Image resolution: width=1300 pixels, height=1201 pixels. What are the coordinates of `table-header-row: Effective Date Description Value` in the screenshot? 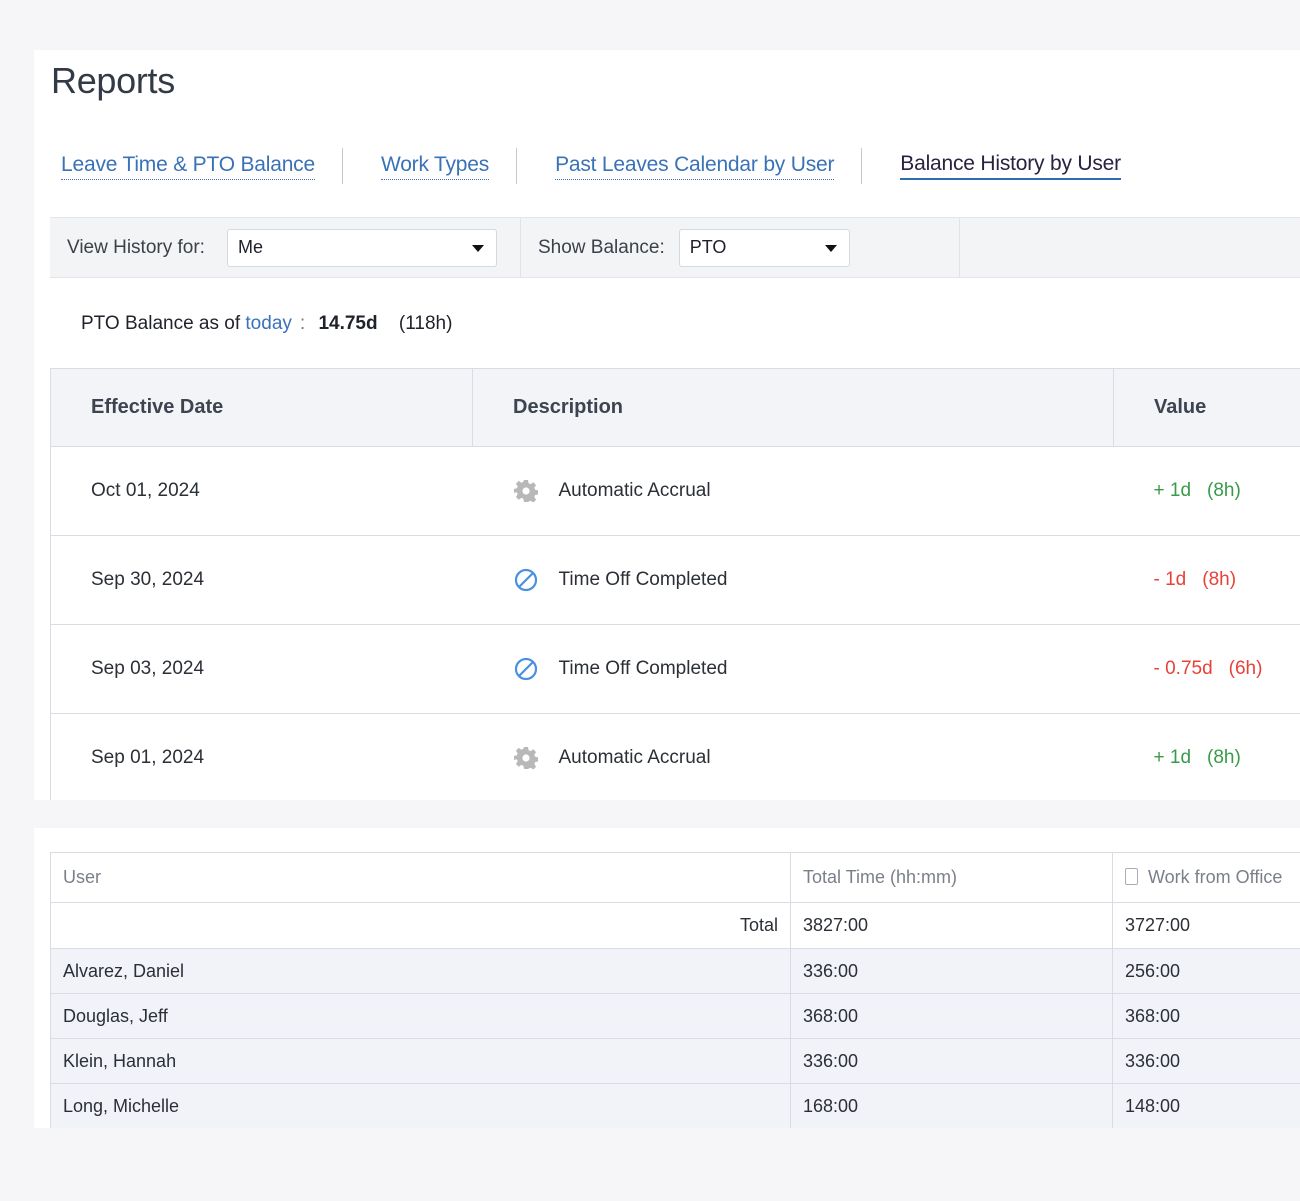 It's located at (675, 407).